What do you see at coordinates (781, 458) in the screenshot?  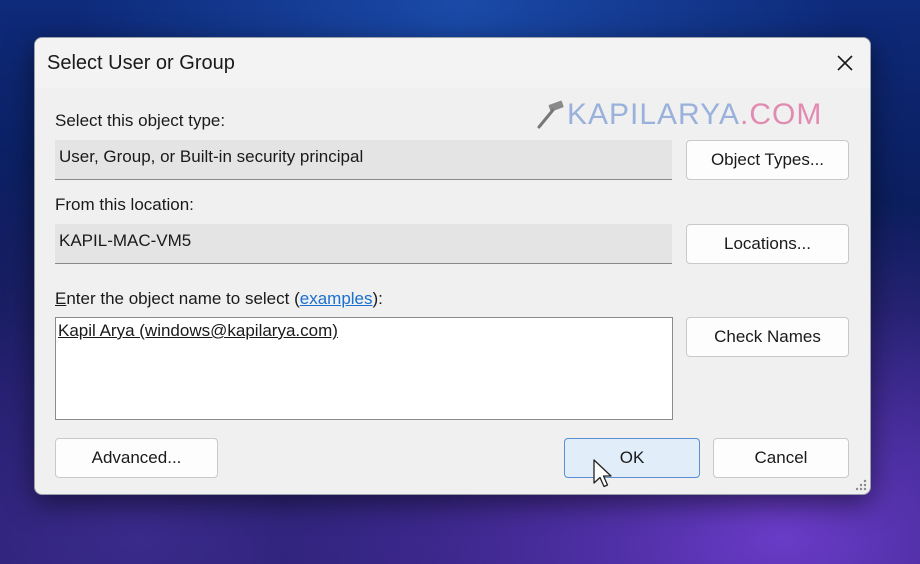 I see `cancel-button: Cancel` at bounding box center [781, 458].